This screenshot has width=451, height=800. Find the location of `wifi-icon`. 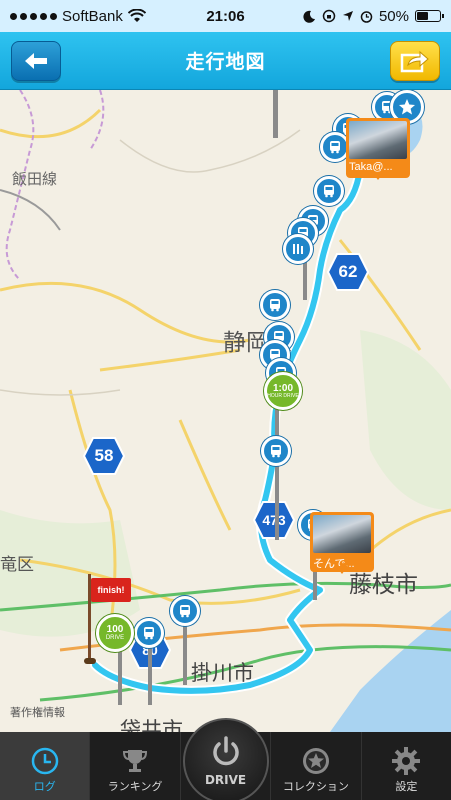

wifi-icon is located at coordinates (136, 15).